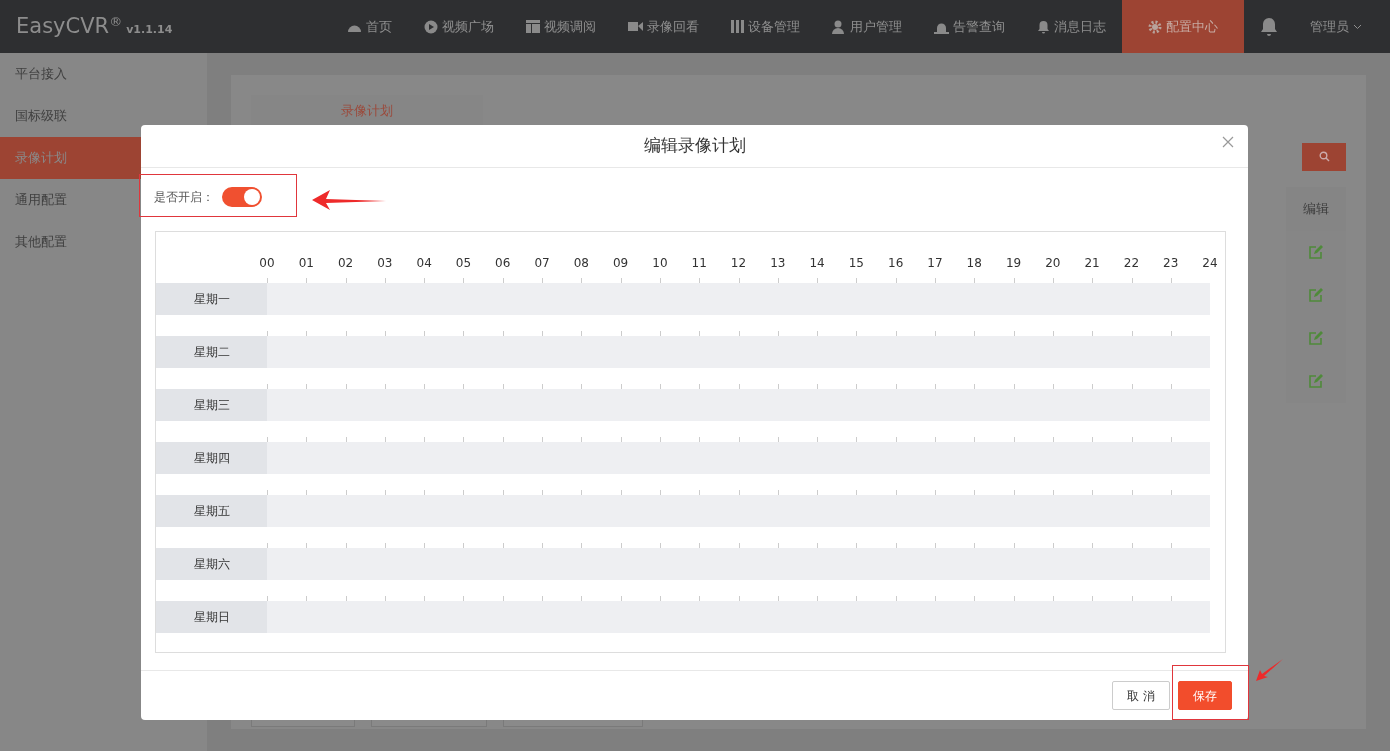 This screenshot has height=751, width=1390. I want to click on version-label: v1.1.14, so click(149, 29).